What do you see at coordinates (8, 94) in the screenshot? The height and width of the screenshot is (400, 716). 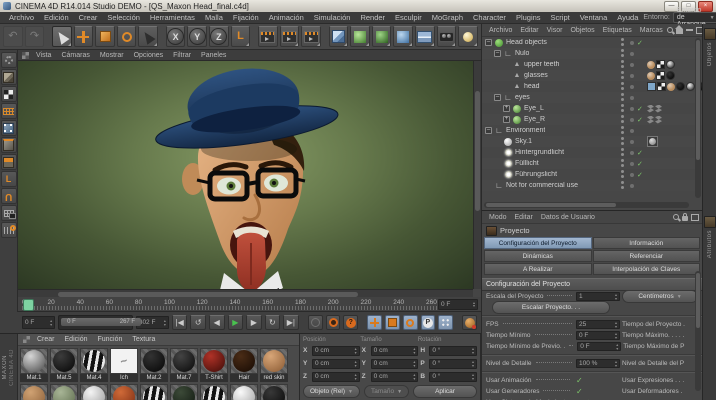 I see `texture-mode-button` at bounding box center [8, 94].